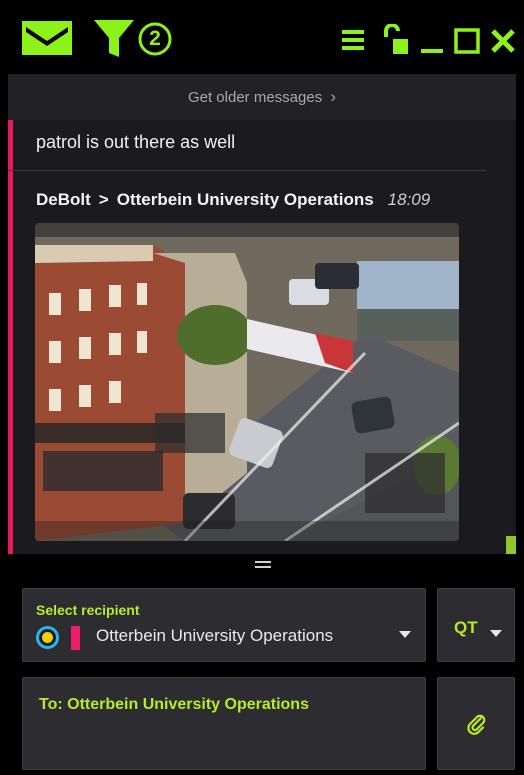 The height and width of the screenshot is (775, 524). What do you see at coordinates (262, 37) in the screenshot?
I see `title-bar: 2` at bounding box center [262, 37].